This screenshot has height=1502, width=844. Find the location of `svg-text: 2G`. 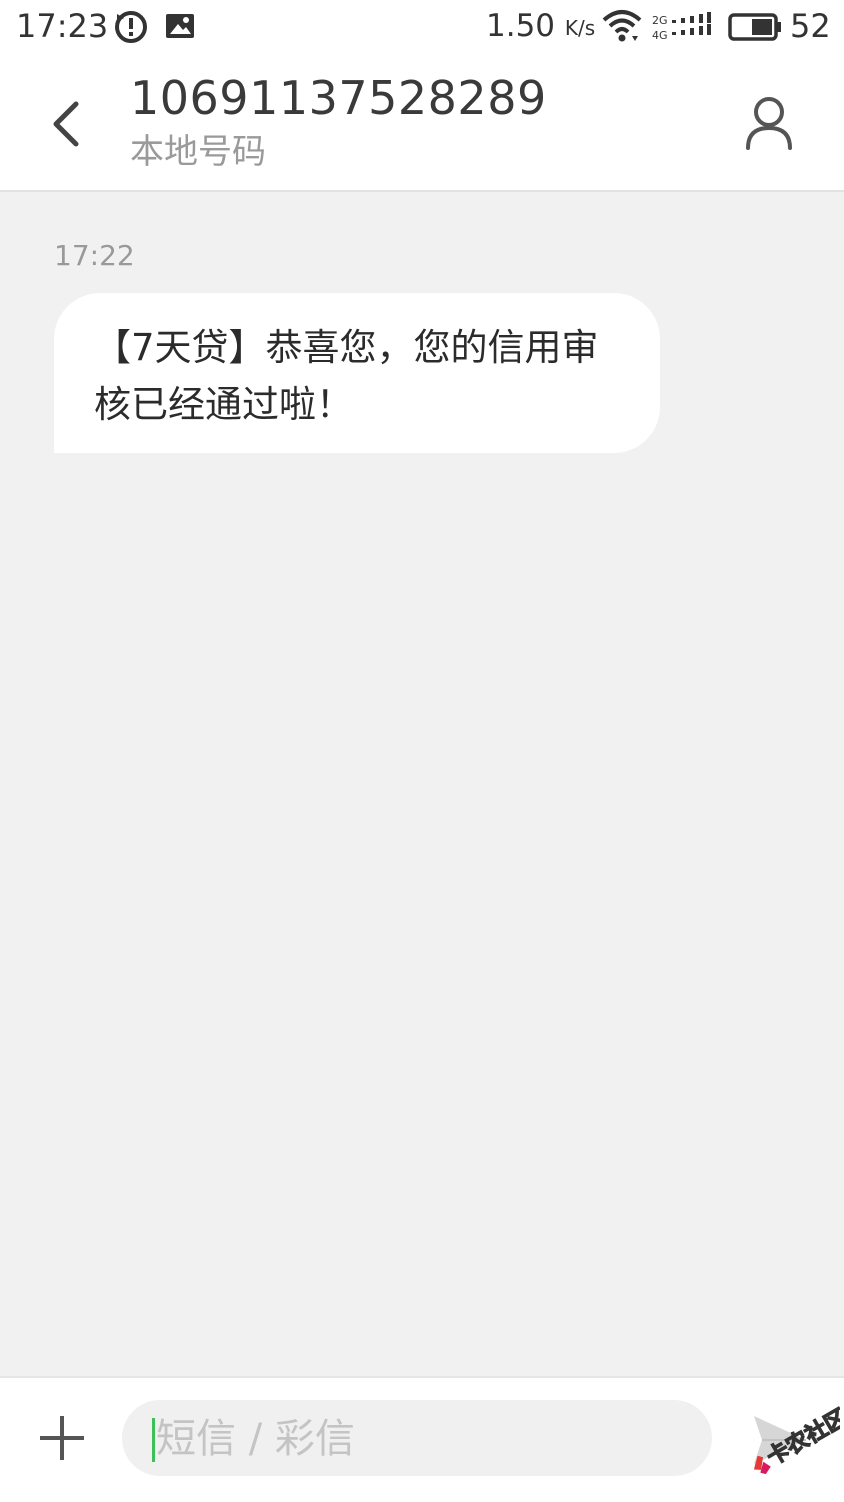

svg-text: 2G is located at coordinates (660, 20).